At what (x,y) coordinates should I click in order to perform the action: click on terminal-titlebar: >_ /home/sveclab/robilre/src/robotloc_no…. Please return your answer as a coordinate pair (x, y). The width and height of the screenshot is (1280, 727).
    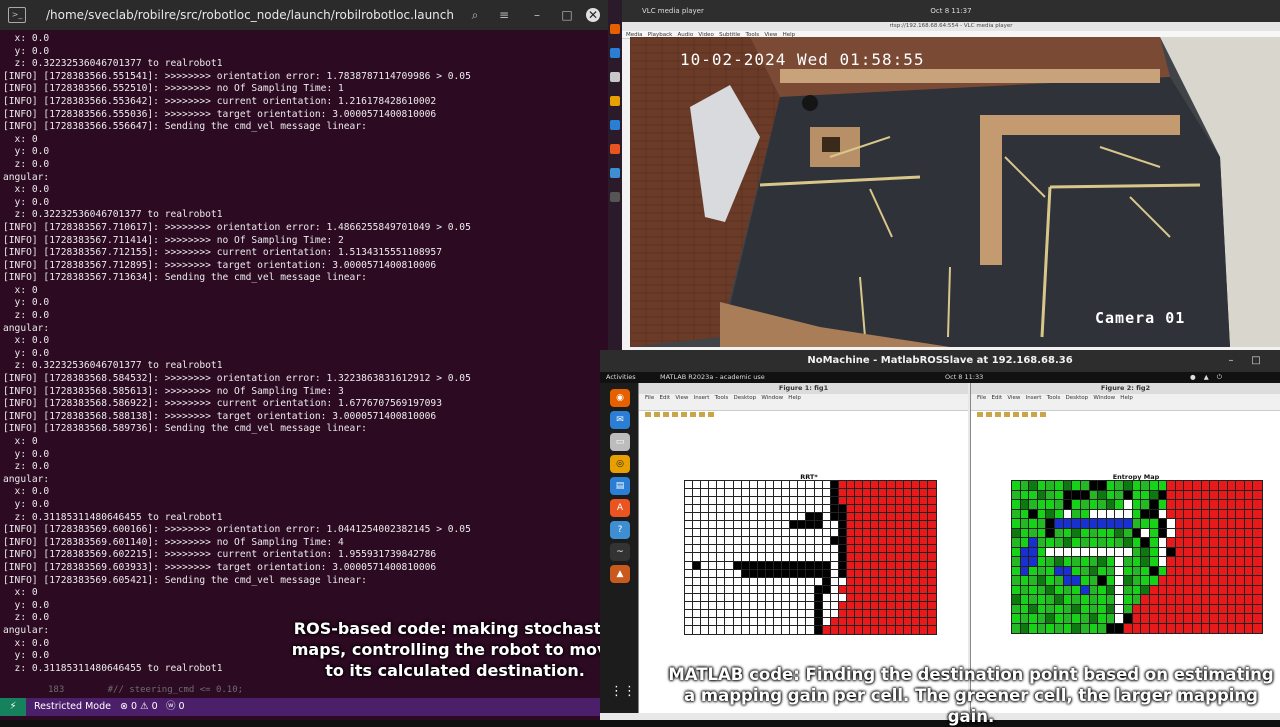
    Looking at the image, I should click on (304, 15).